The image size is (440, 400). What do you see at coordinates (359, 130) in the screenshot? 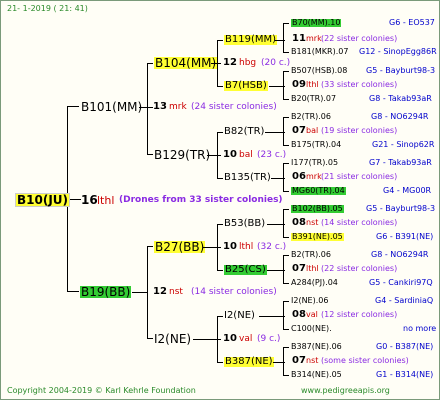
I see `l3-sister-note: (19 sister colonies)` at bounding box center [359, 130].